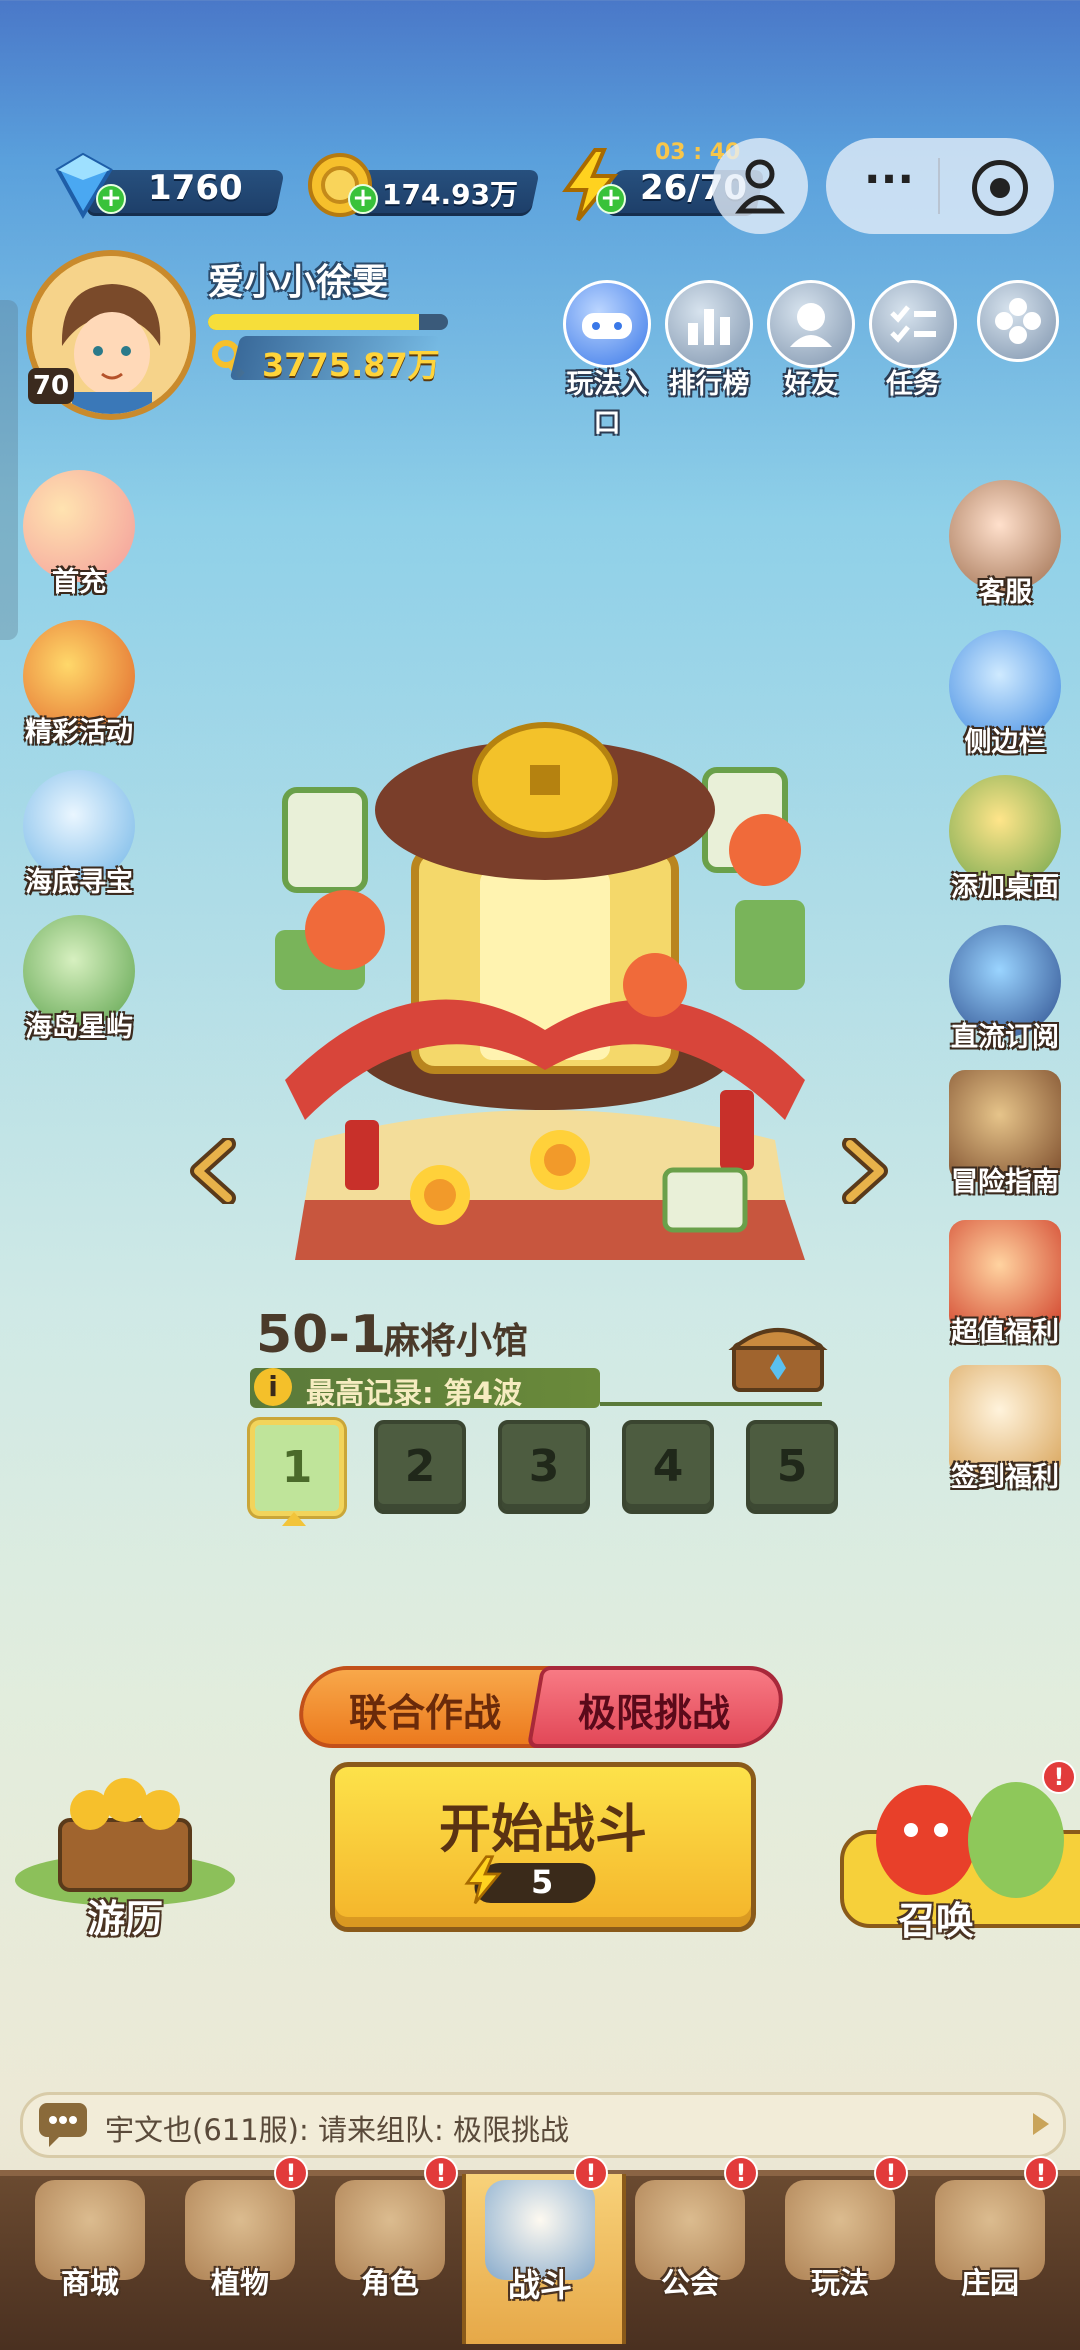  I want to click on right-menu-label: 直流订阅, so click(1005, 1037).